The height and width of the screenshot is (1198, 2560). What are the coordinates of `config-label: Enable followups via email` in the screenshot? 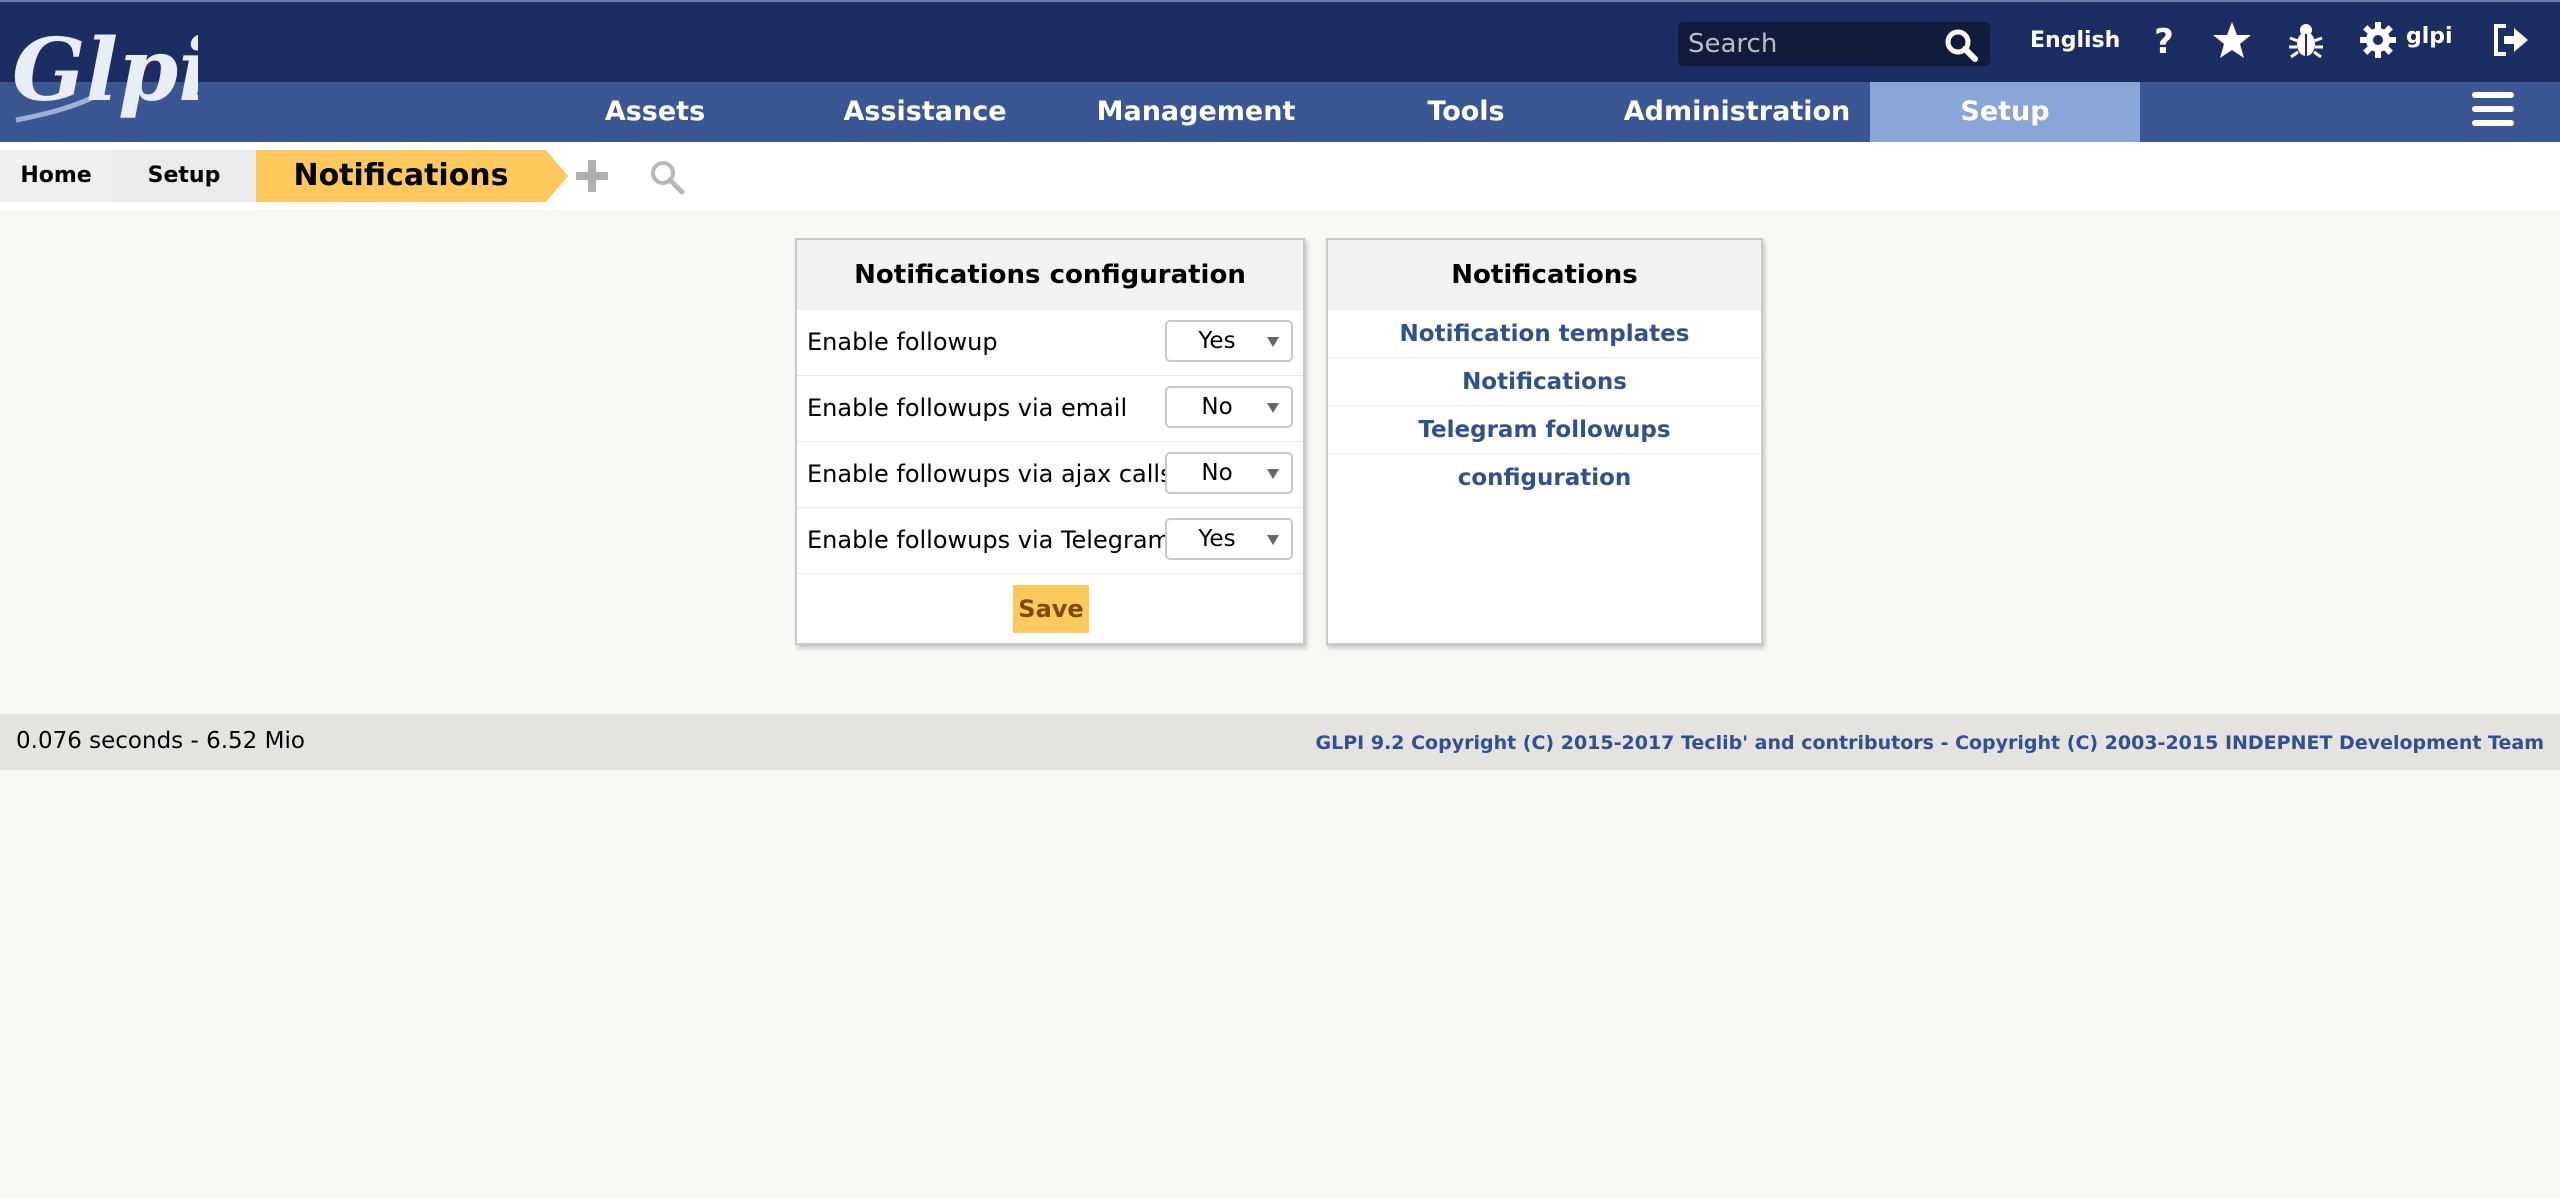 It's located at (967, 408).